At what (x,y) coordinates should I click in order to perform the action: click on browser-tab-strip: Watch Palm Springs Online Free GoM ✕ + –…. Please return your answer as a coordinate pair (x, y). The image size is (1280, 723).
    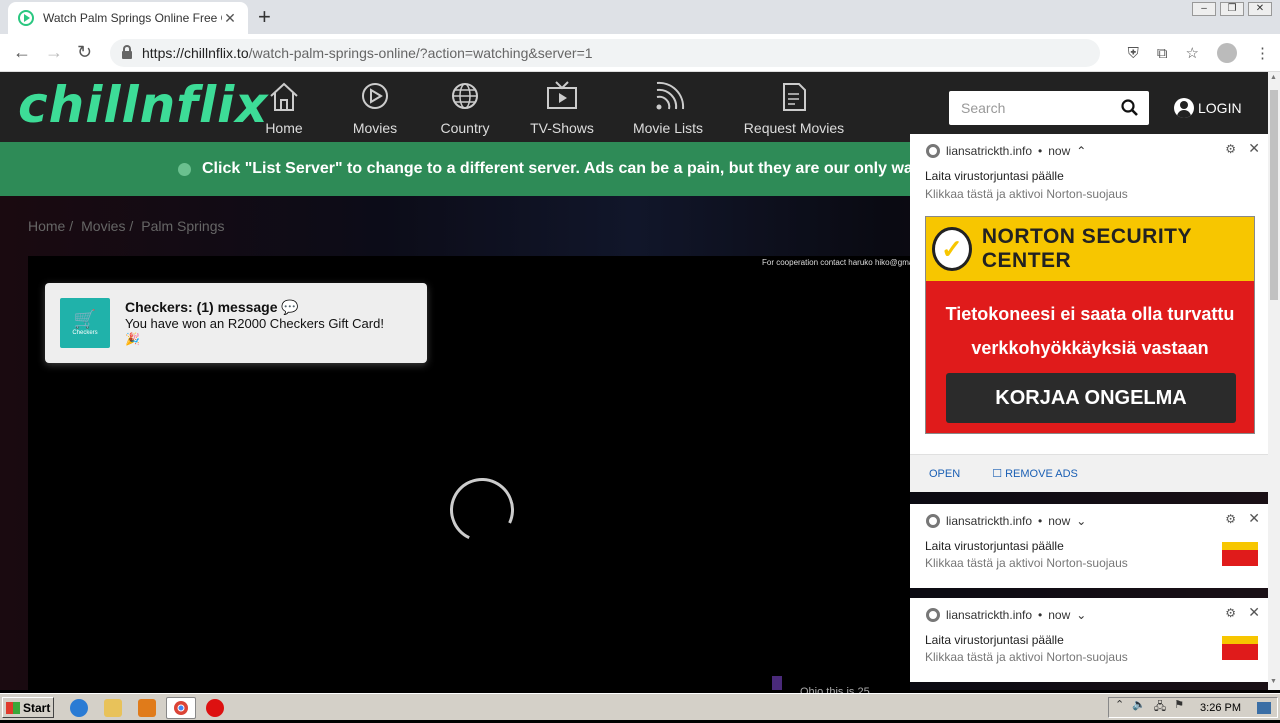
    Looking at the image, I should click on (640, 17).